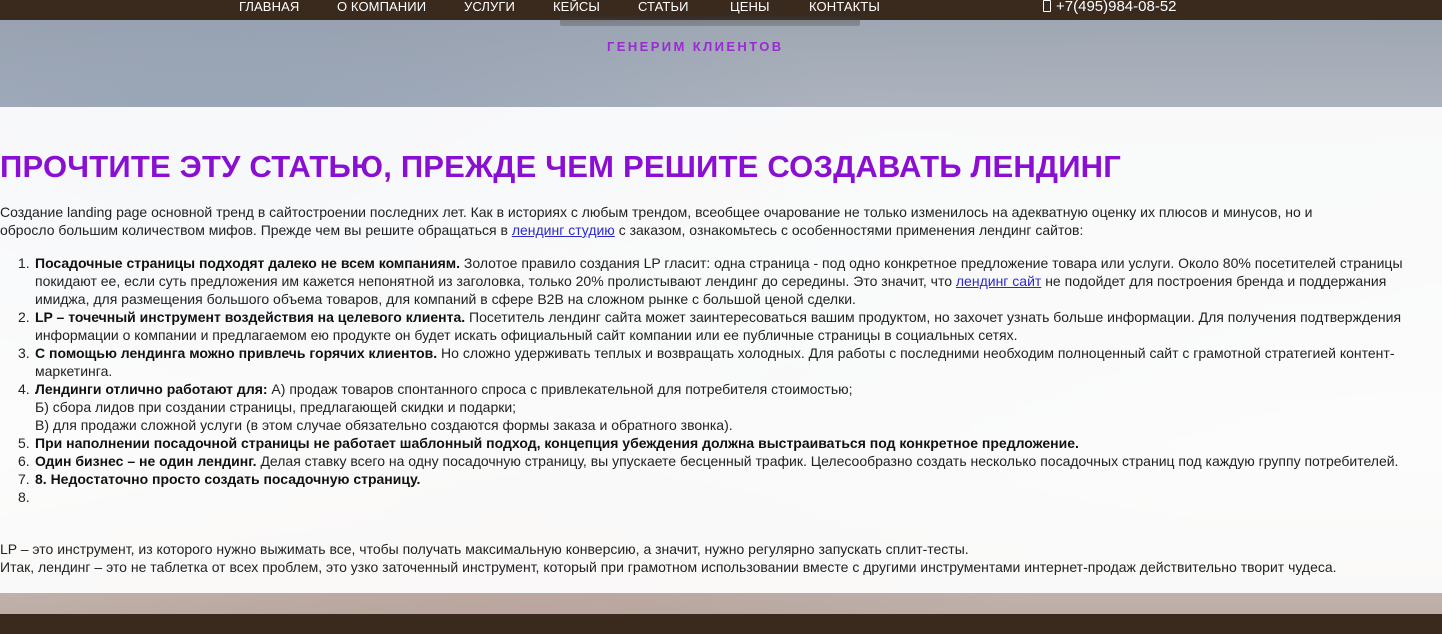  Describe the element at coordinates (1116, 7) in the screenshot. I see `phone-text: +7(495)984-08-52` at that location.